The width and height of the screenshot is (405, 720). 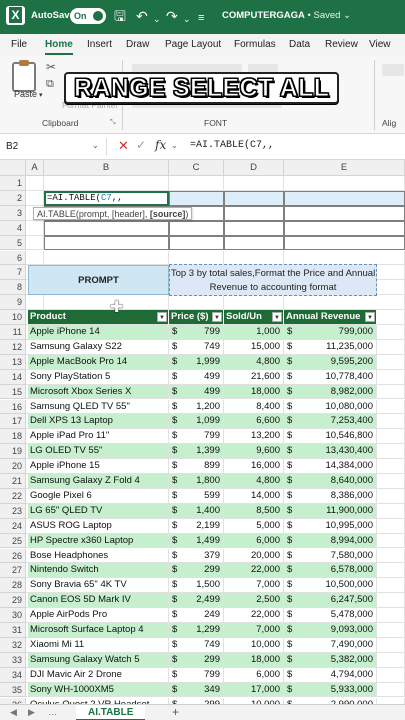 What do you see at coordinates (13, 586) in the screenshot?
I see `row-header: 28` at bounding box center [13, 586].